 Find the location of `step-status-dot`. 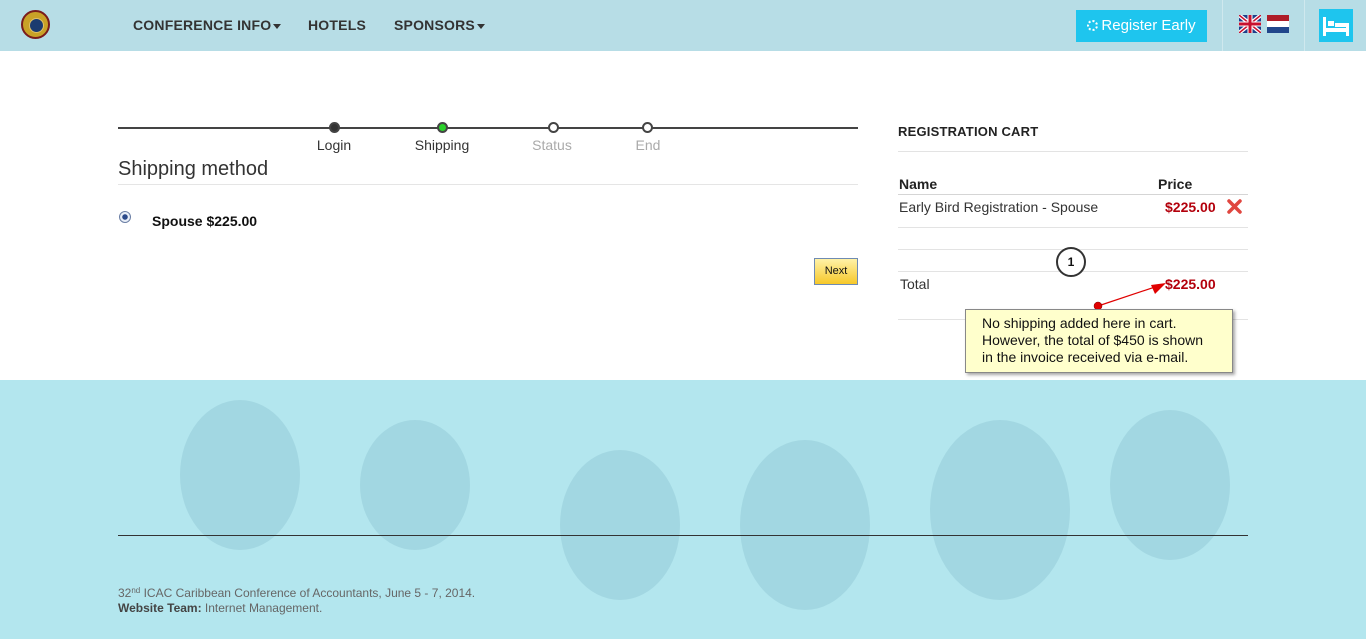

step-status-dot is located at coordinates (553, 127).